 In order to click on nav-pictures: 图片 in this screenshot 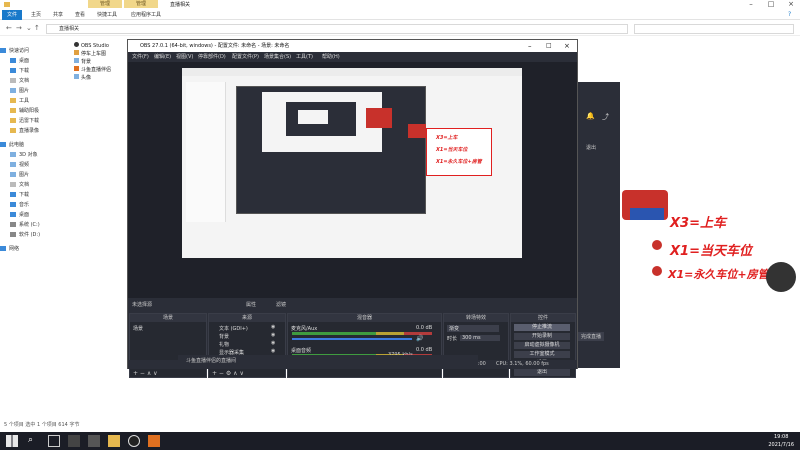, I will do `click(19, 91)`.